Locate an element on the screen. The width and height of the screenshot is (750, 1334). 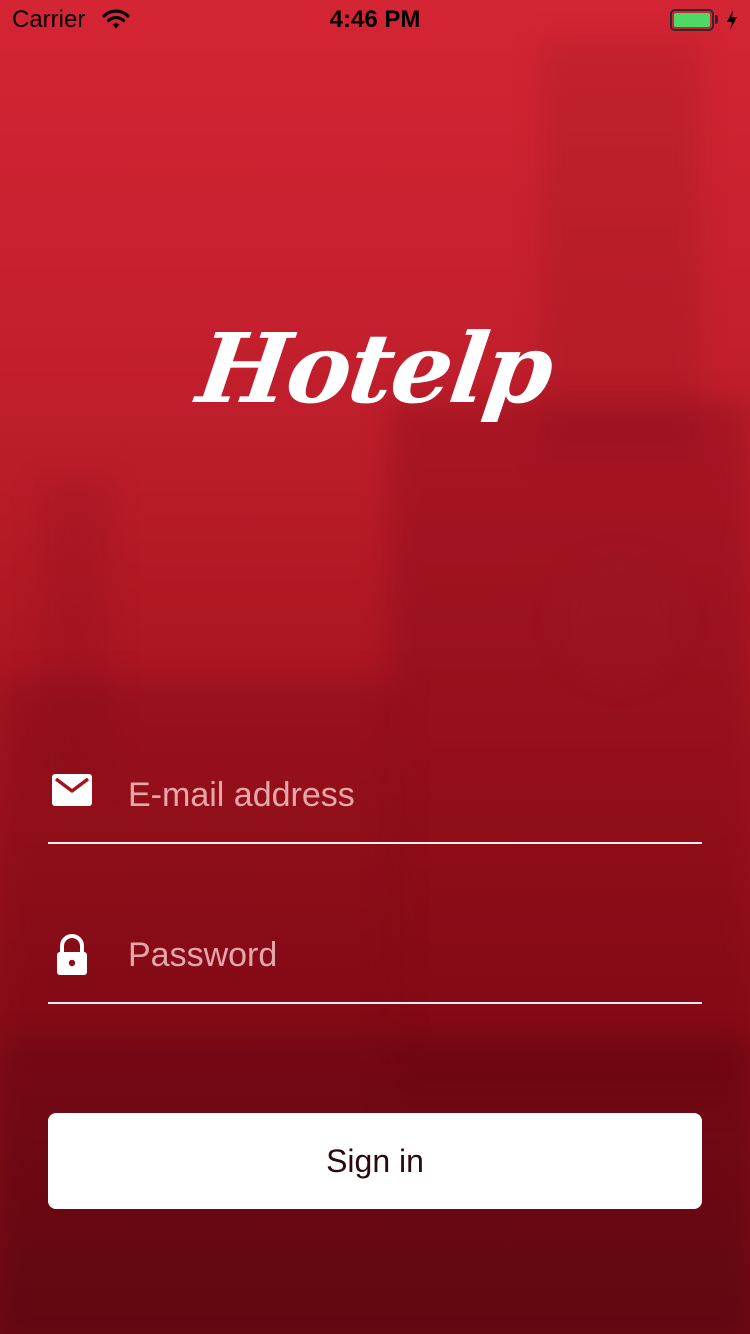
battery-full-icon is located at coordinates (692, 20).